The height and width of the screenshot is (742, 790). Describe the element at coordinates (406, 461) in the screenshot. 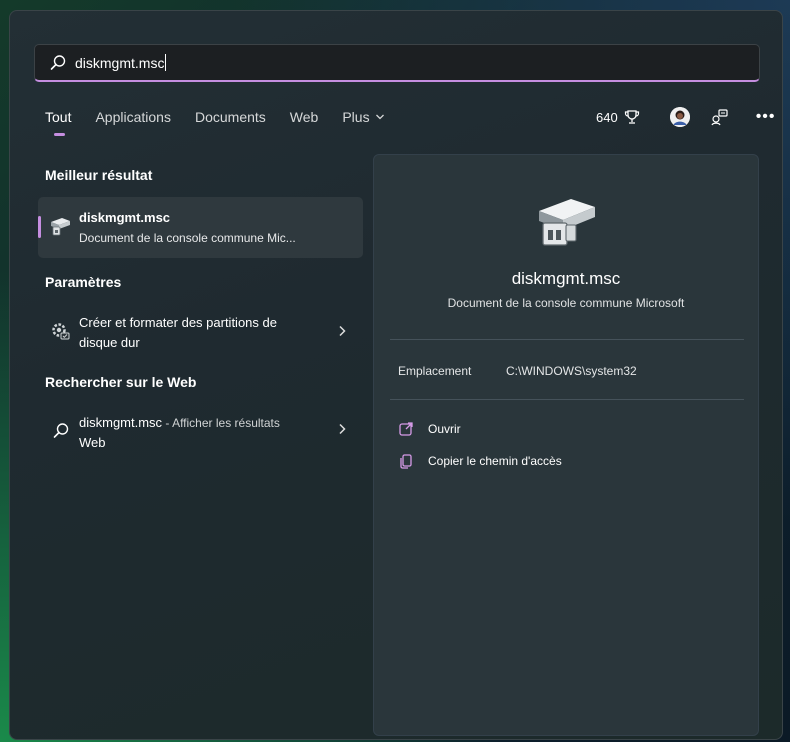

I see `copy-icon` at that location.